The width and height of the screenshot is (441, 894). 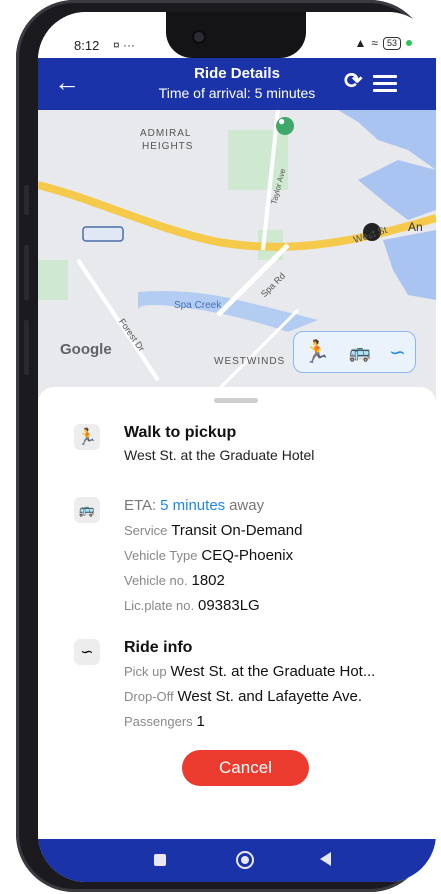 I want to click on vehicle-no-label: Vehicle no., so click(x=156, y=580).